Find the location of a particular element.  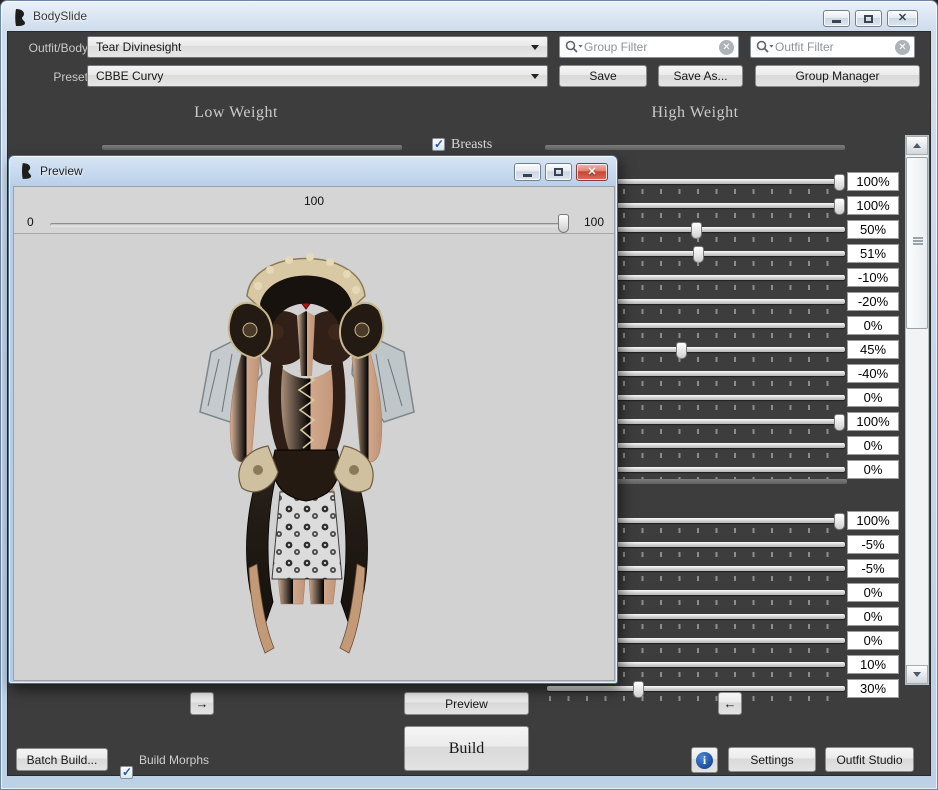

about-button: i is located at coordinates (704, 760).